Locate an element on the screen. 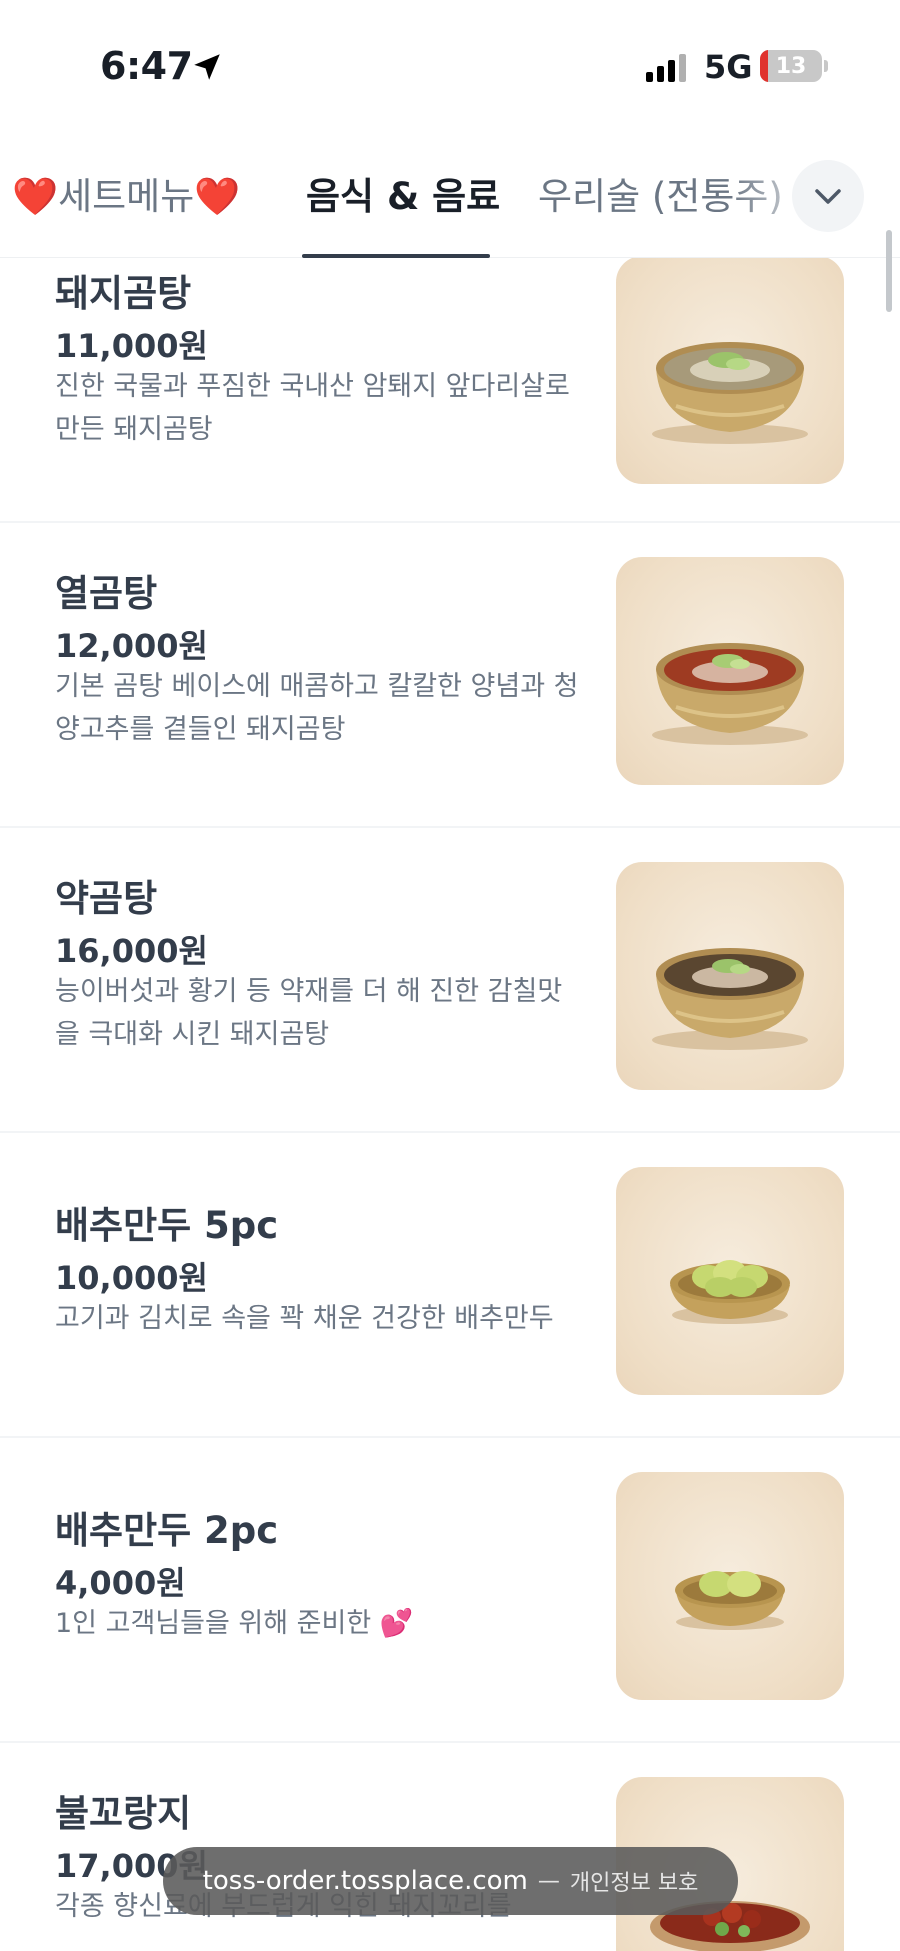 Image resolution: width=900 pixels, height=1951 pixels. menu-item-price: 16,000원 is located at coordinates (131, 951).